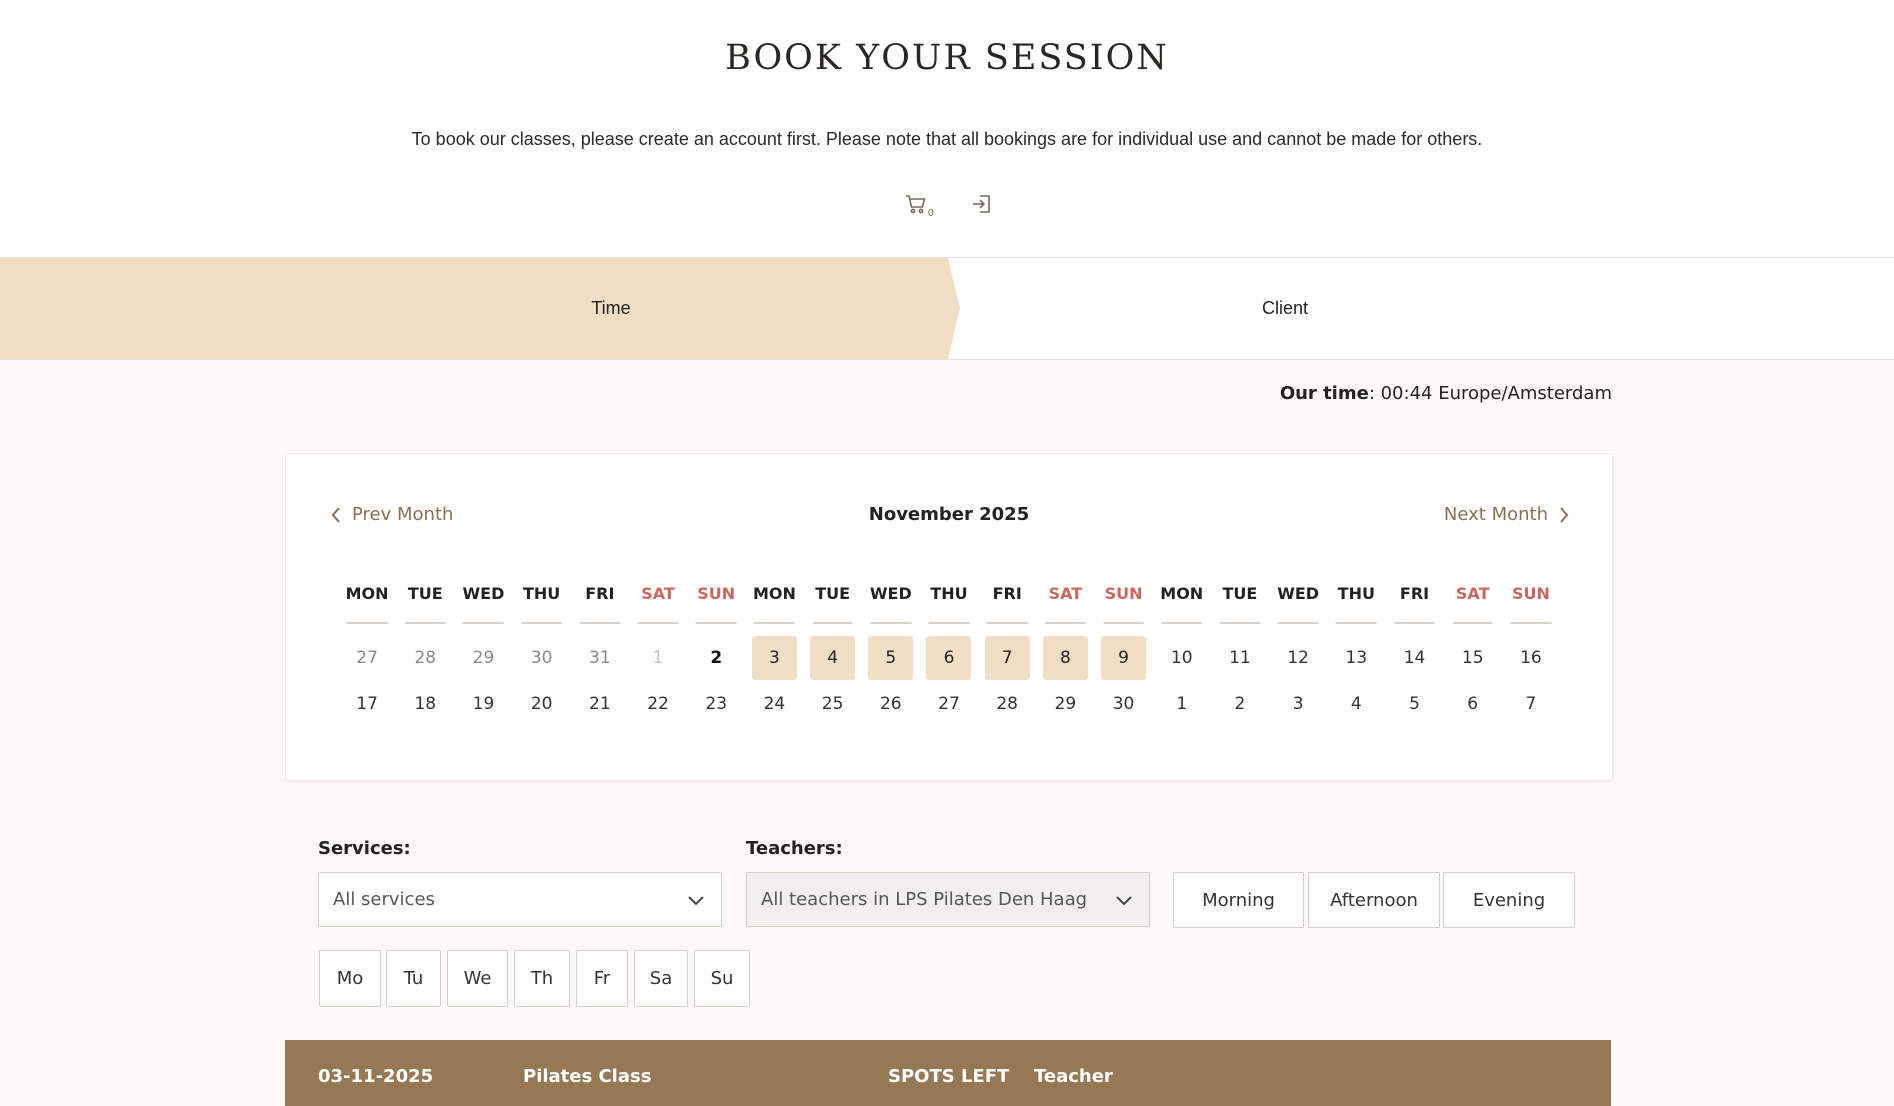 The image size is (1894, 1106). What do you see at coordinates (924, 899) in the screenshot?
I see `teachers-select-value: All teachers in LPS Pilates Den Haag` at bounding box center [924, 899].